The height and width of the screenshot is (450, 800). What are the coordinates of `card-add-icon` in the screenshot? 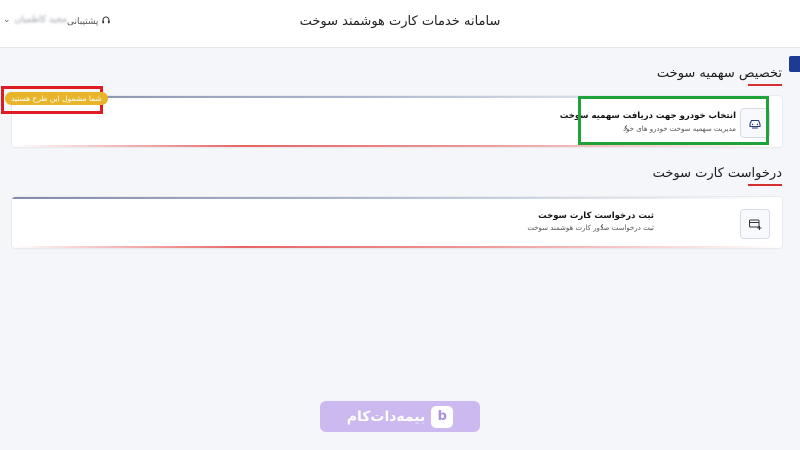 It's located at (755, 224).